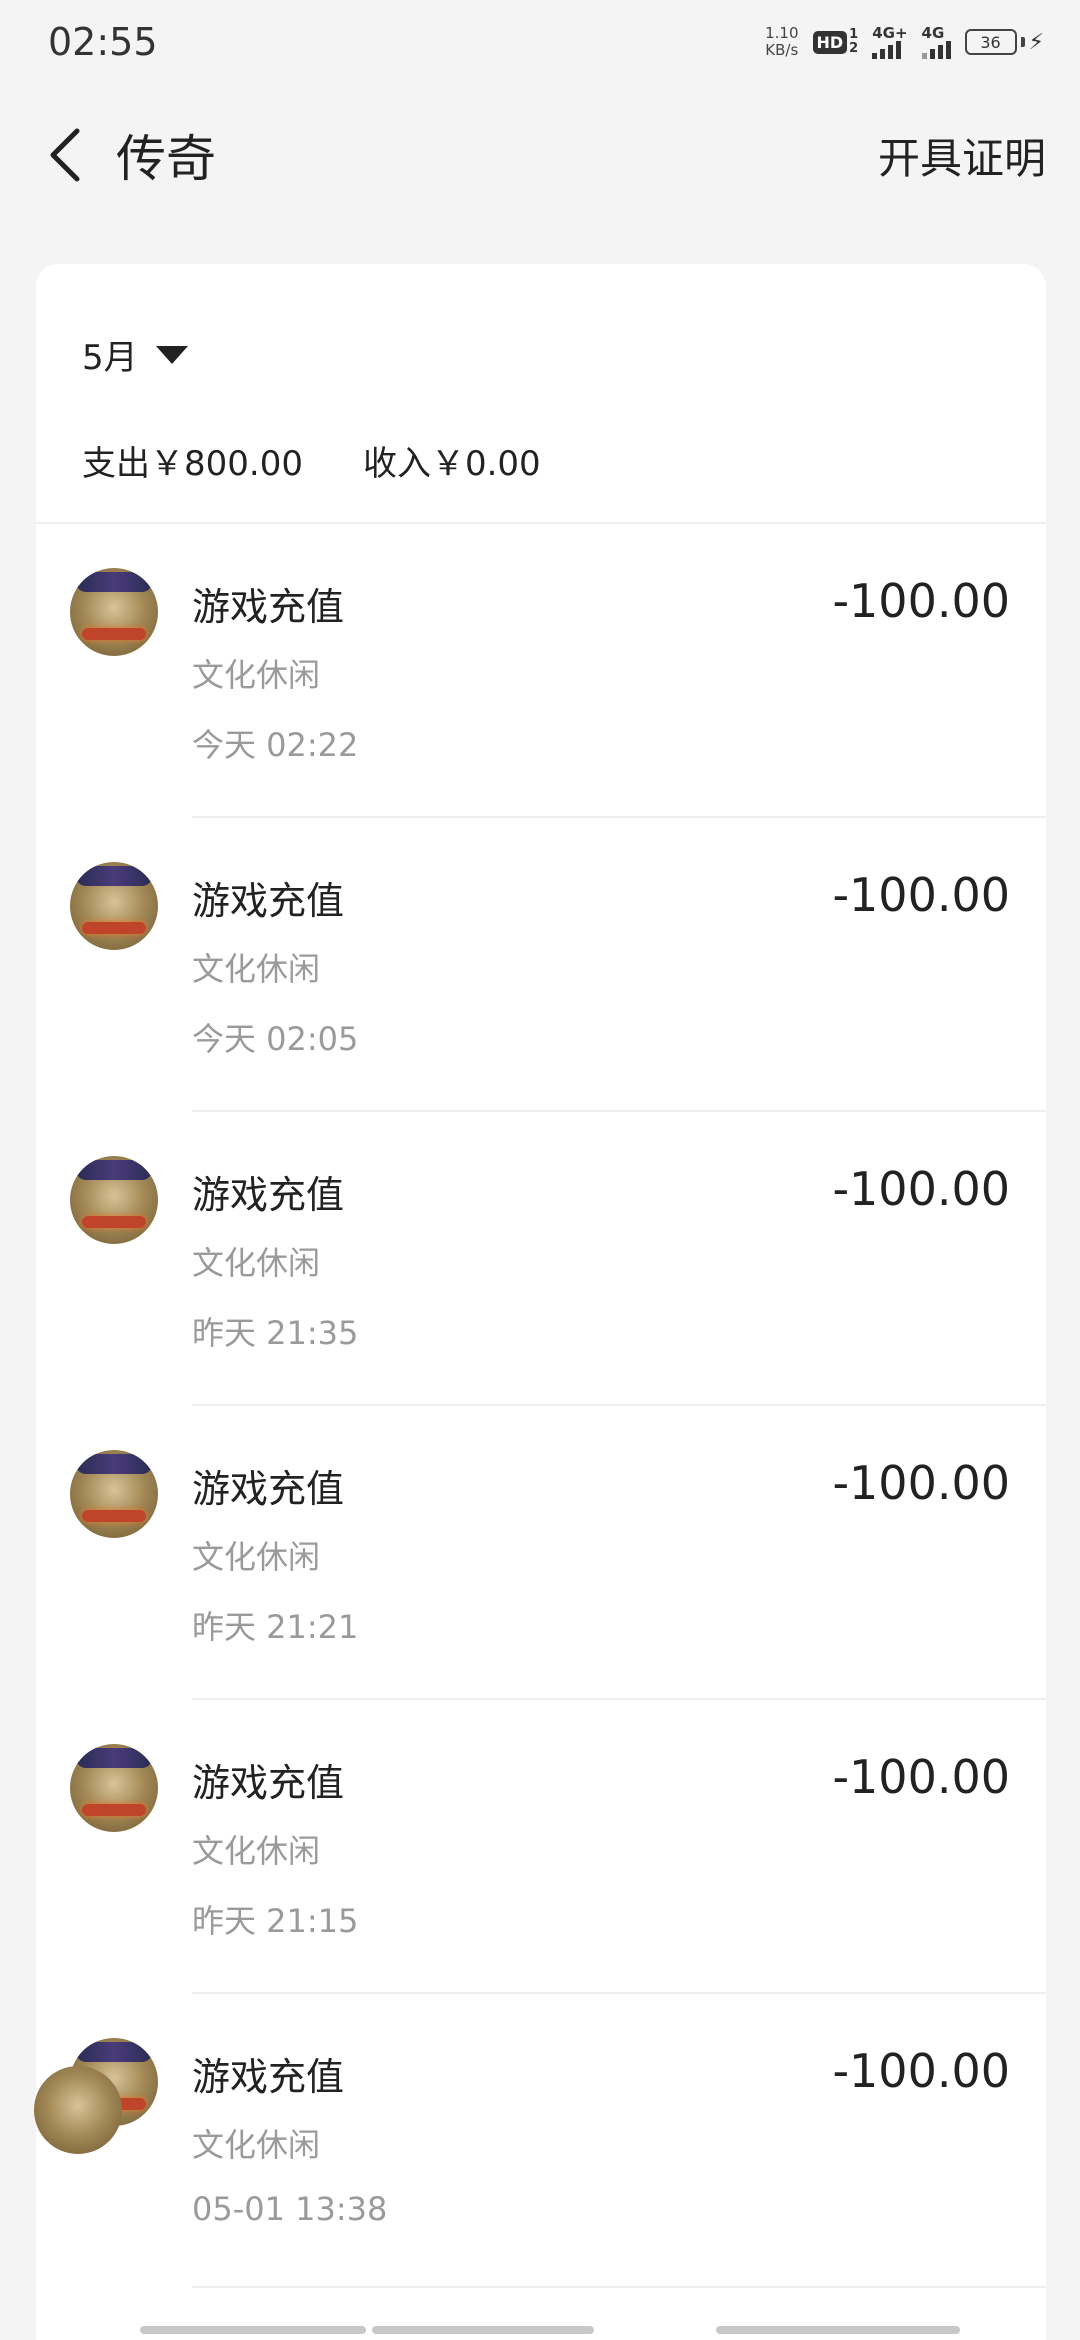  I want to click on sim1-bars, so click(887, 50).